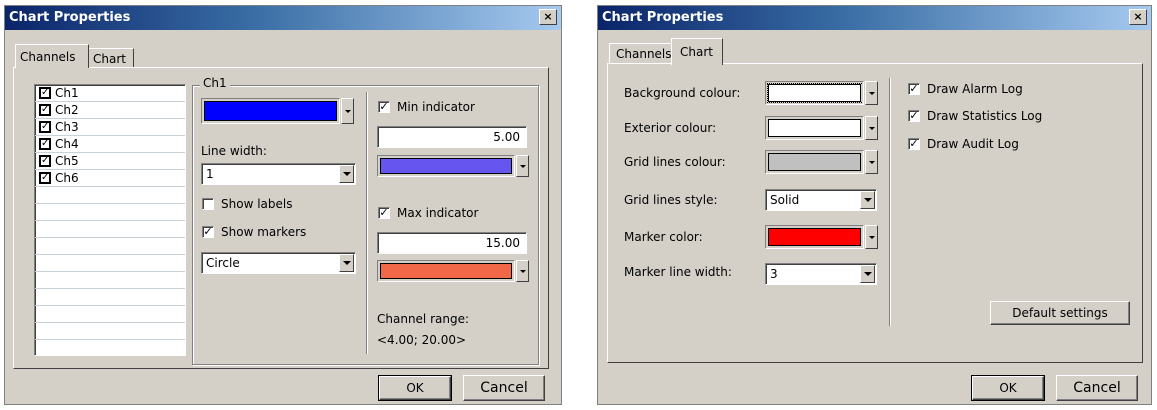 This screenshot has height=410, width=1157. I want to click on channel-label: Ch2, so click(67, 110).